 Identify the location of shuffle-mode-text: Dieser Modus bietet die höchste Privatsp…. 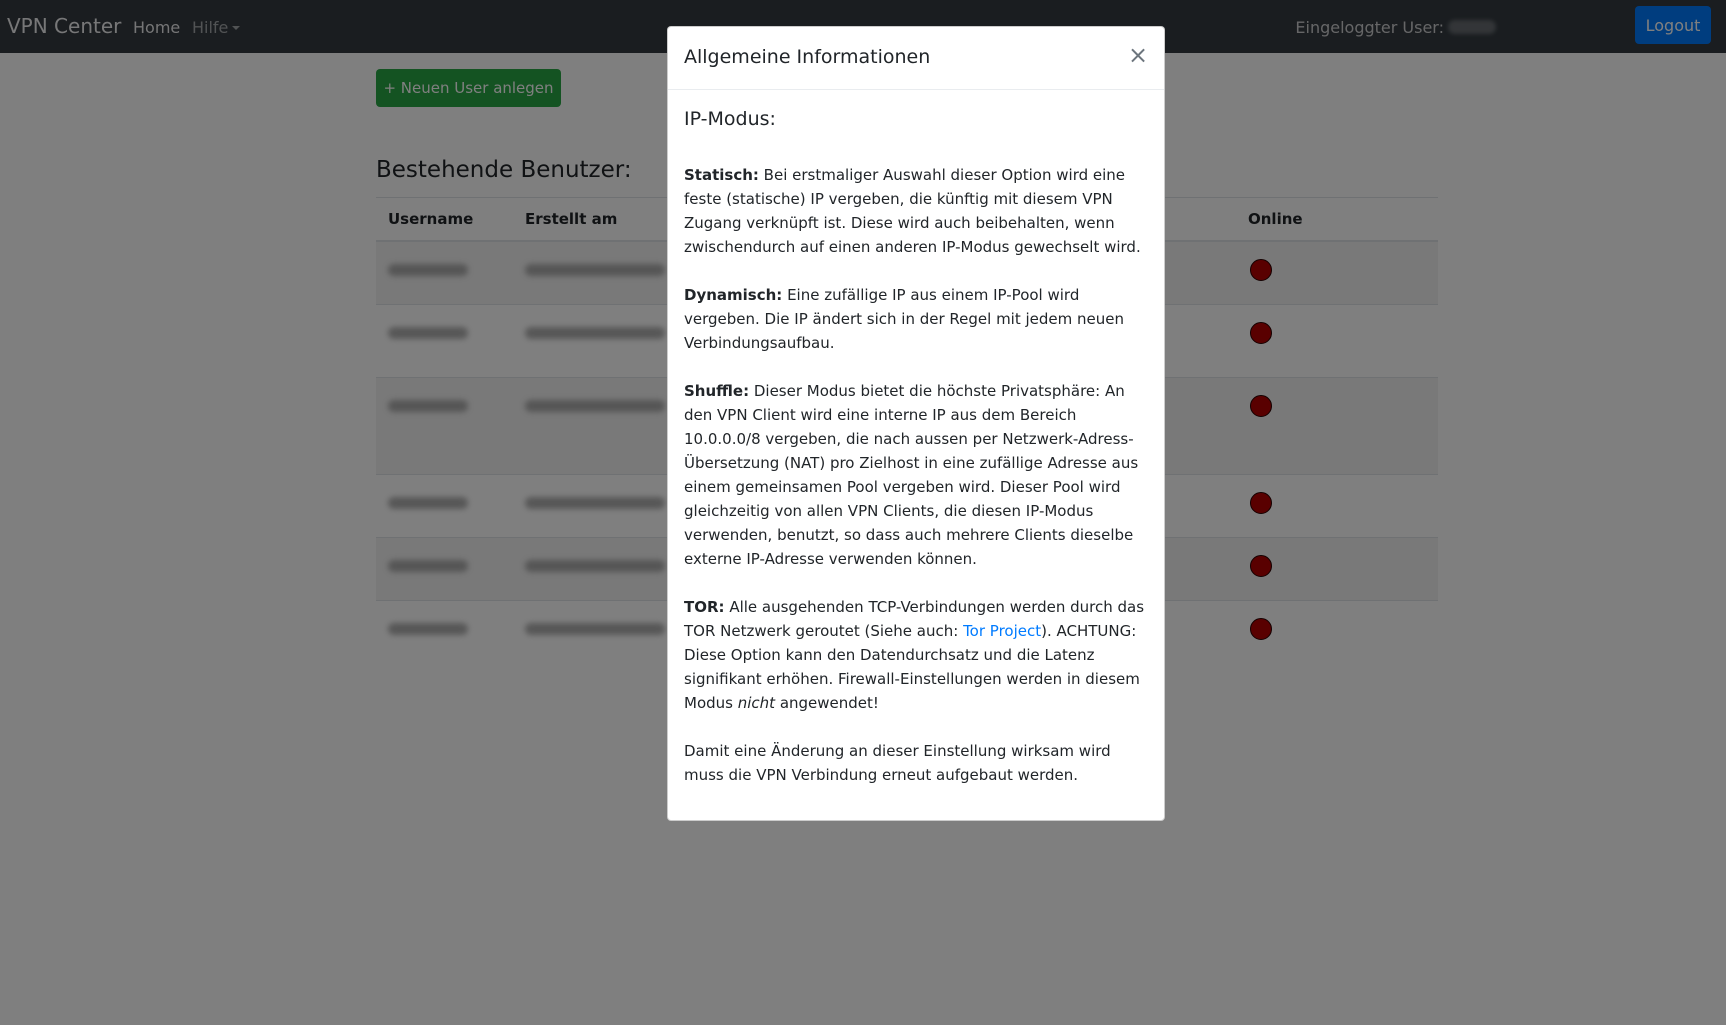
(911, 475).